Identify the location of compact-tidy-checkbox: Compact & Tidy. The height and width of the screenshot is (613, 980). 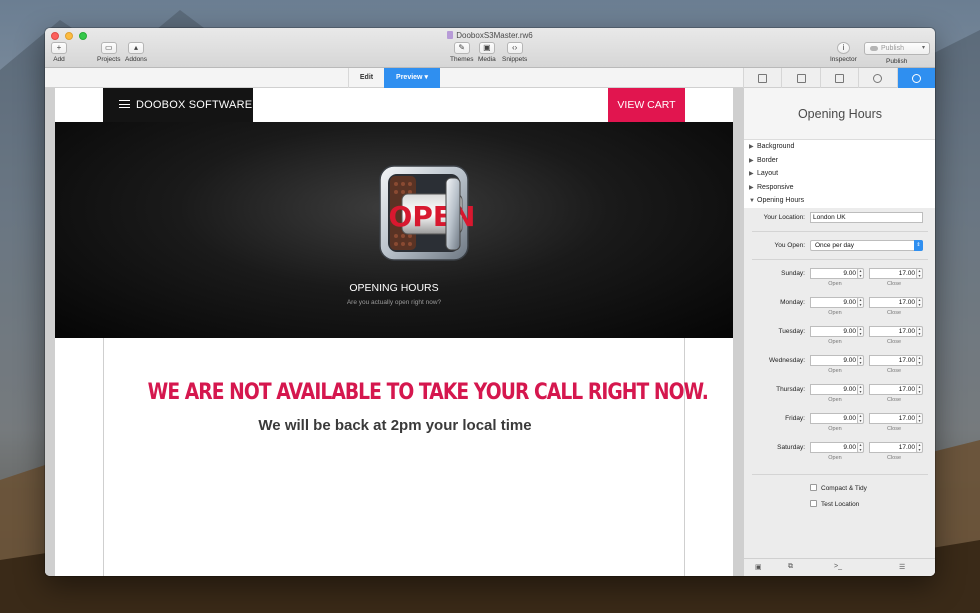
(870, 489).